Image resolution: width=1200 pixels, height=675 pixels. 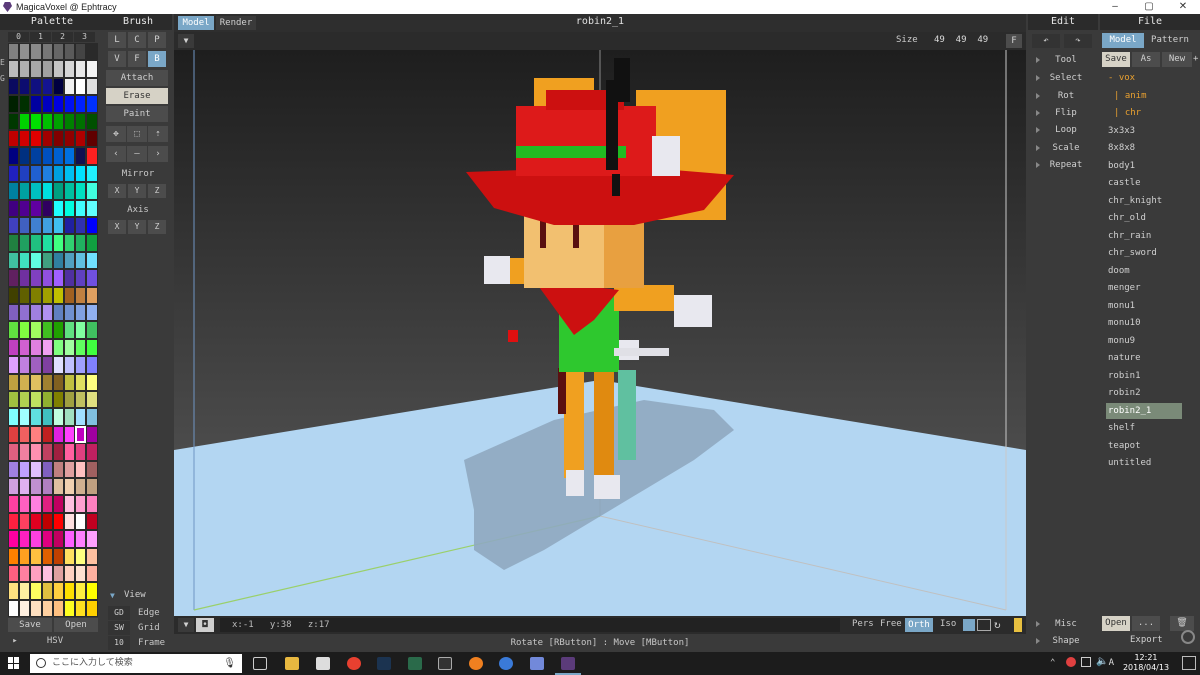 I want to click on file-tab-model: Model, so click(x=1123, y=40).